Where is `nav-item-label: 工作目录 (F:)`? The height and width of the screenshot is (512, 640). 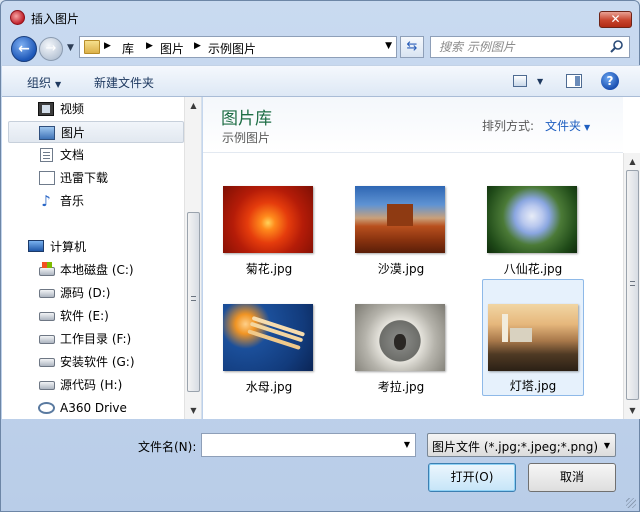 nav-item-label: 工作目录 (F:) is located at coordinates (96, 339).